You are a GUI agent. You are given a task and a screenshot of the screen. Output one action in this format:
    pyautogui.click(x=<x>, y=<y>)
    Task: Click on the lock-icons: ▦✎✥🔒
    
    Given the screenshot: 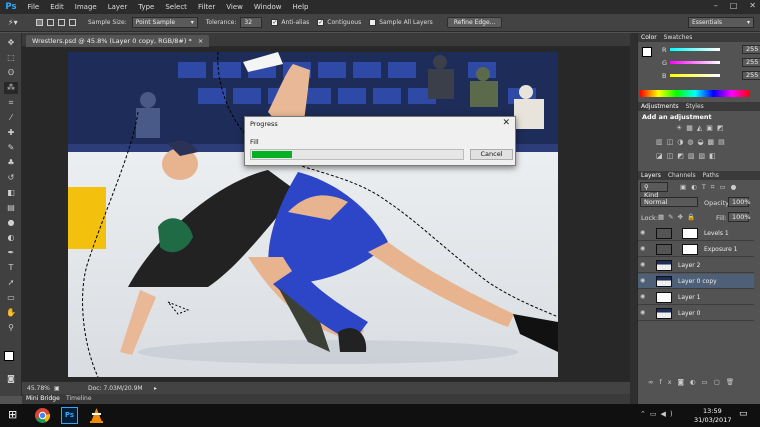 What is the action you would take?
    pyautogui.click(x=678, y=217)
    